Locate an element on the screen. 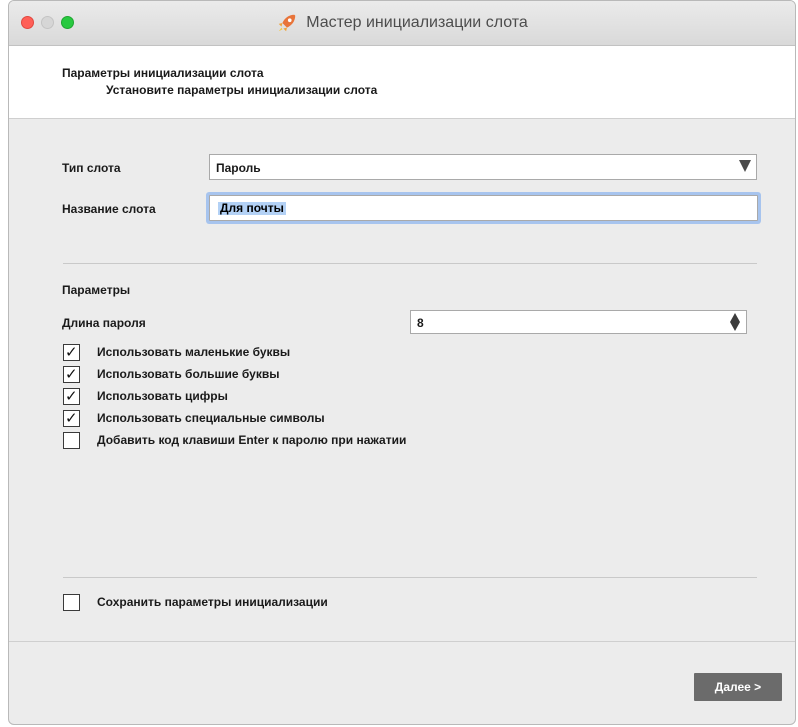 This screenshot has height=727, width=798. window-title: Мастер инициализации слота is located at coordinates (417, 22).